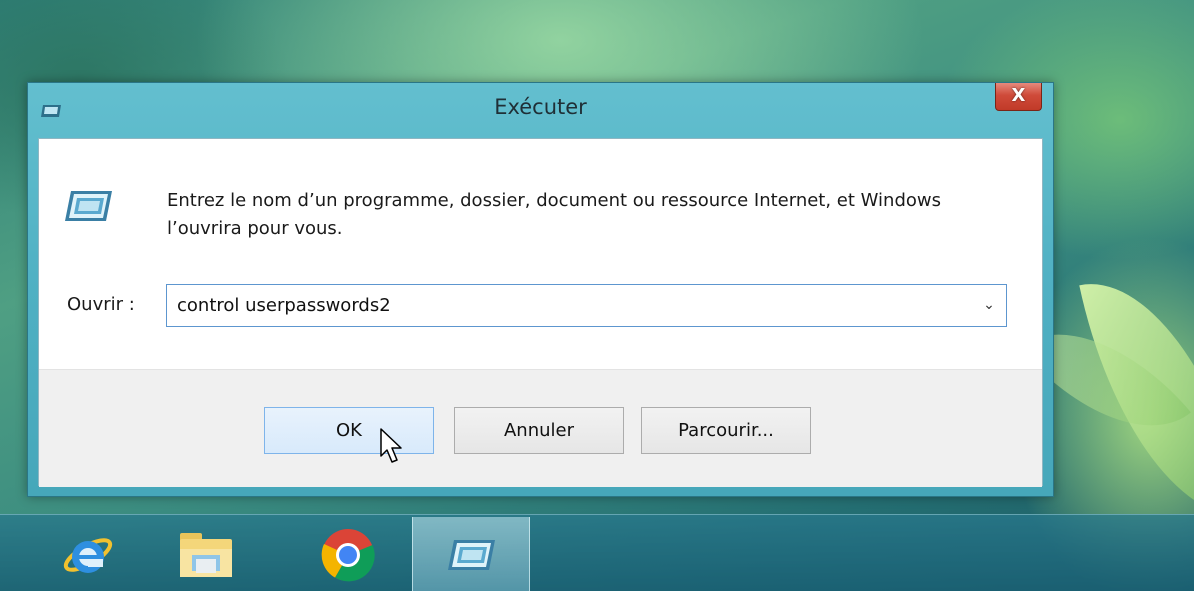 The image size is (1194, 591). I want to click on taskbar-item-internet-explorer, so click(88, 554).